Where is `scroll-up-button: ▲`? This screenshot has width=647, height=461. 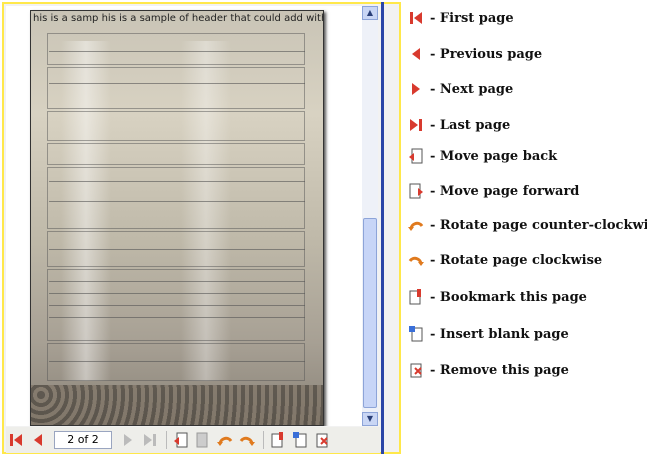 scroll-up-button: ▲ is located at coordinates (370, 13).